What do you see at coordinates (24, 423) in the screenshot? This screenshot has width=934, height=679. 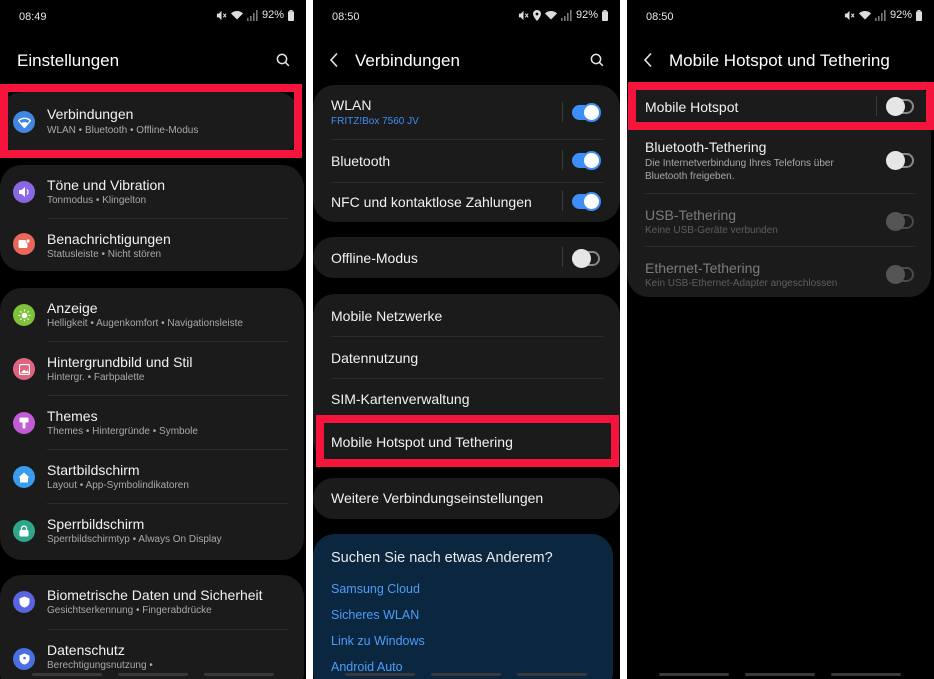 I see `brush-icon` at bounding box center [24, 423].